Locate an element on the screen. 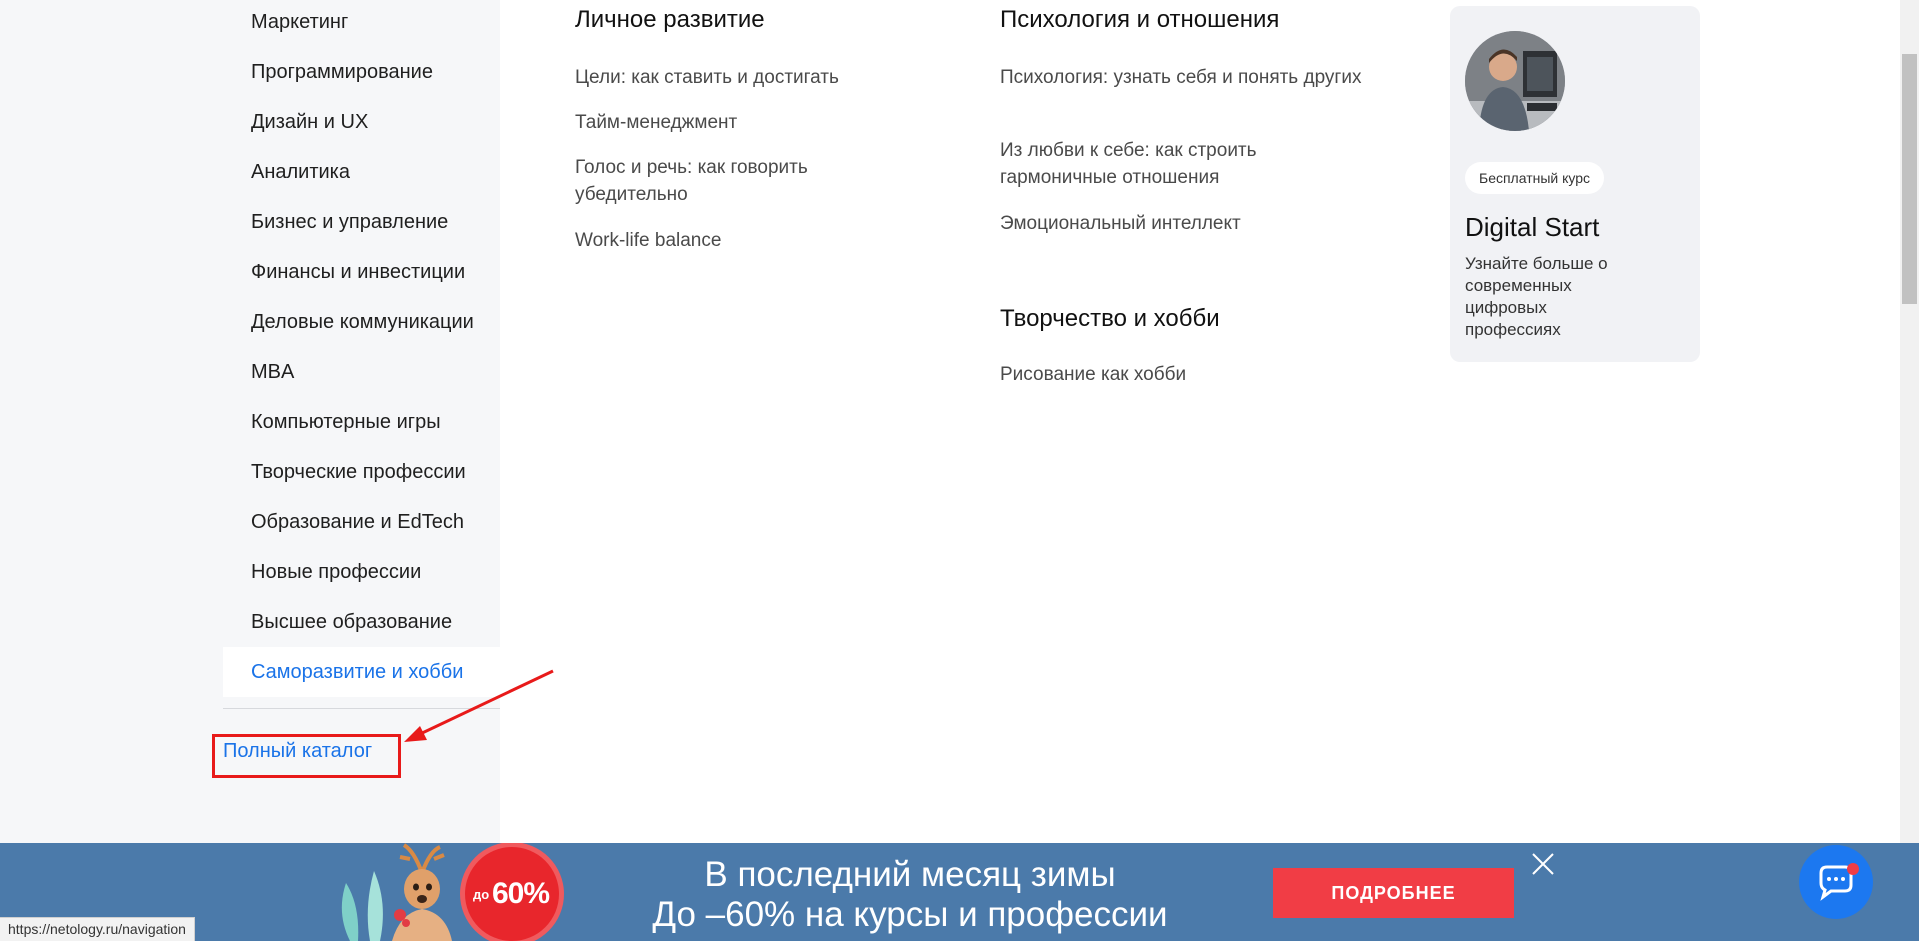  chat-button is located at coordinates (1836, 882).